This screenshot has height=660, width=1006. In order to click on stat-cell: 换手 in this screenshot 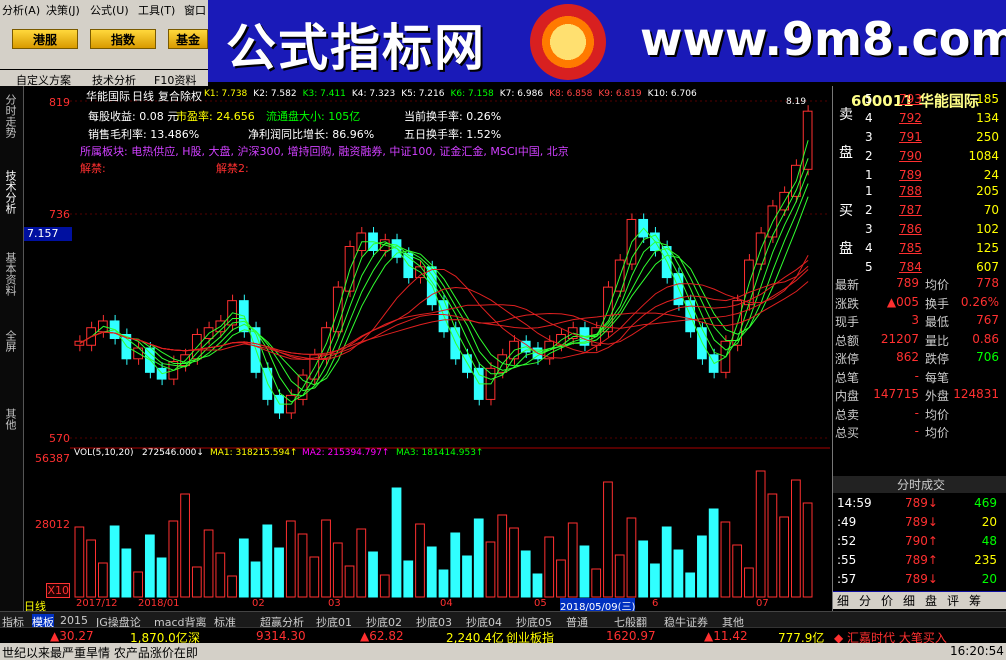, I will do `click(937, 303)`.